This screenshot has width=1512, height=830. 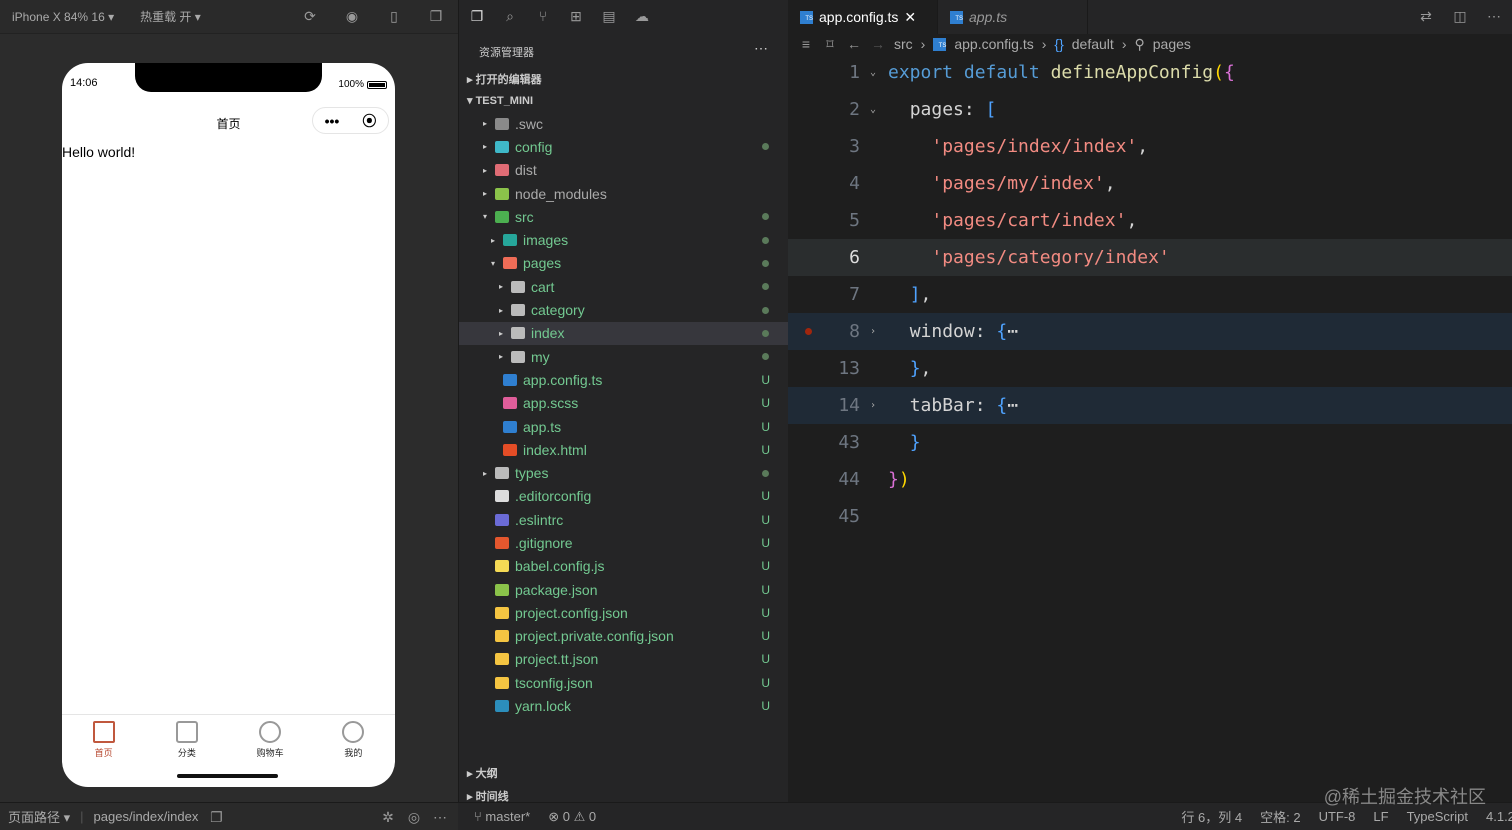 I want to click on code-line: 44}), so click(x=1150, y=479).